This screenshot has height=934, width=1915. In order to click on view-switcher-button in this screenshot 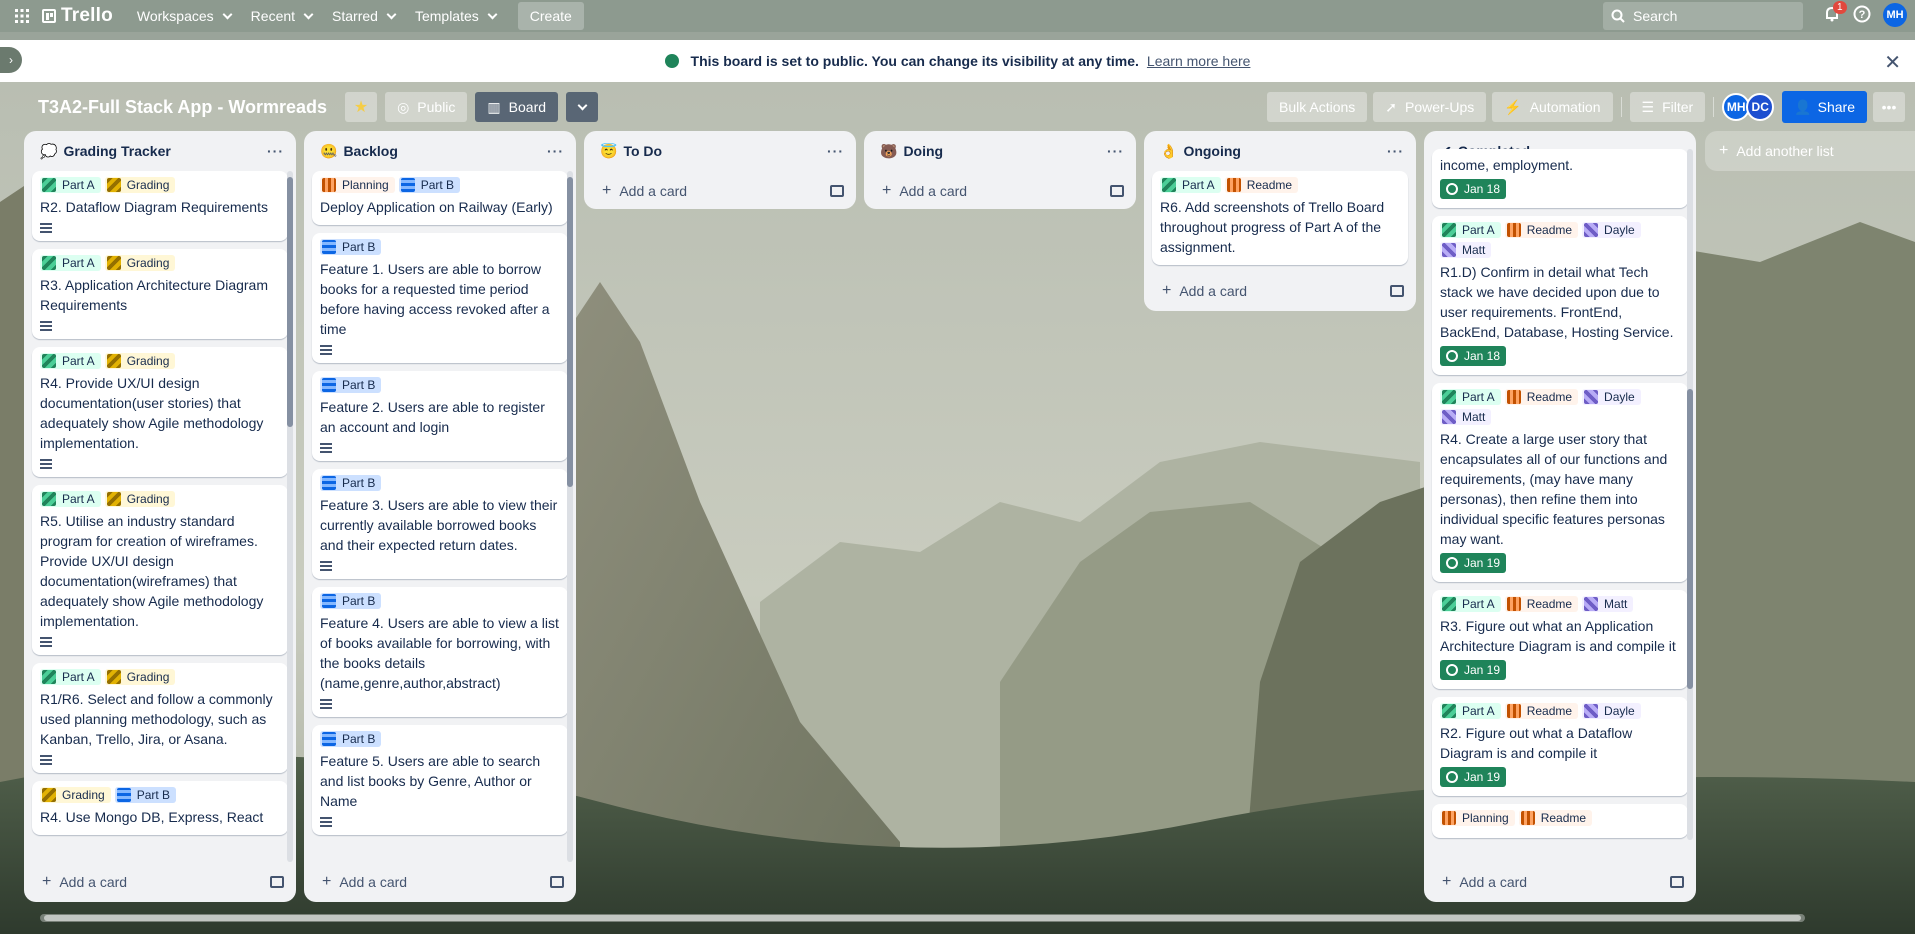, I will do `click(582, 107)`.